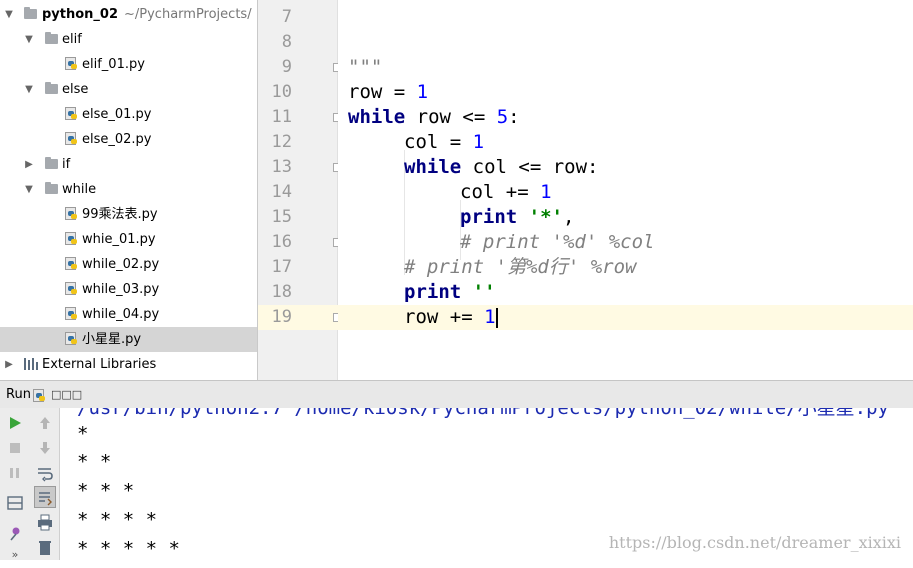 The image size is (913, 568). Describe the element at coordinates (456, 394) in the screenshot. I see `run-toolwindow-header: Run □□□` at that location.